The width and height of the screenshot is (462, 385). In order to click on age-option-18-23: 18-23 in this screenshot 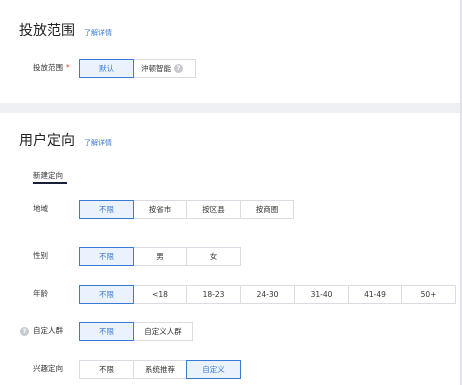, I will do `click(213, 294)`.